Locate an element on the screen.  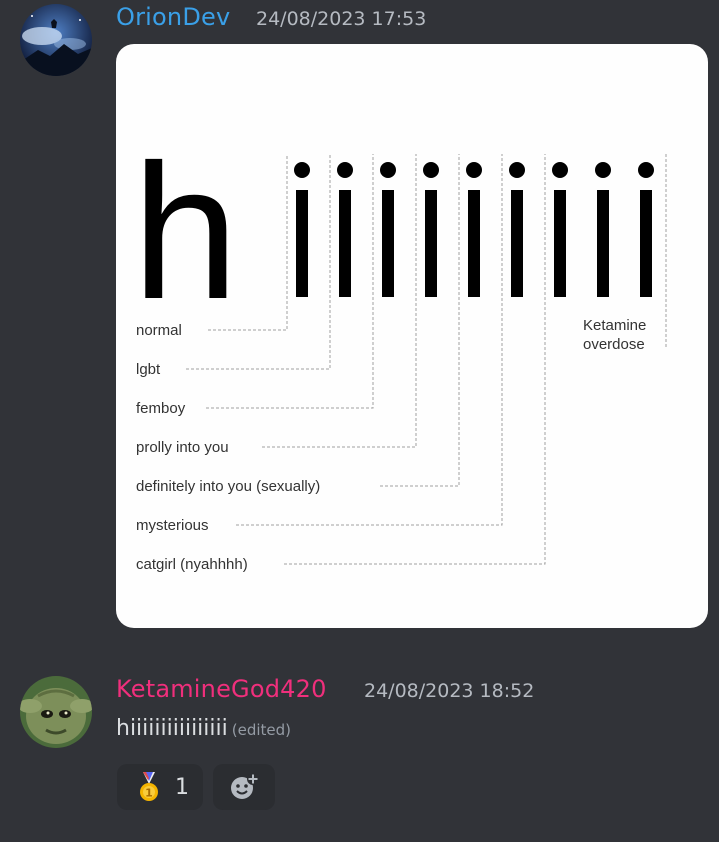
message-content: hiiiiiiiiiiiiiiii (edited) is located at coordinates (203, 728).